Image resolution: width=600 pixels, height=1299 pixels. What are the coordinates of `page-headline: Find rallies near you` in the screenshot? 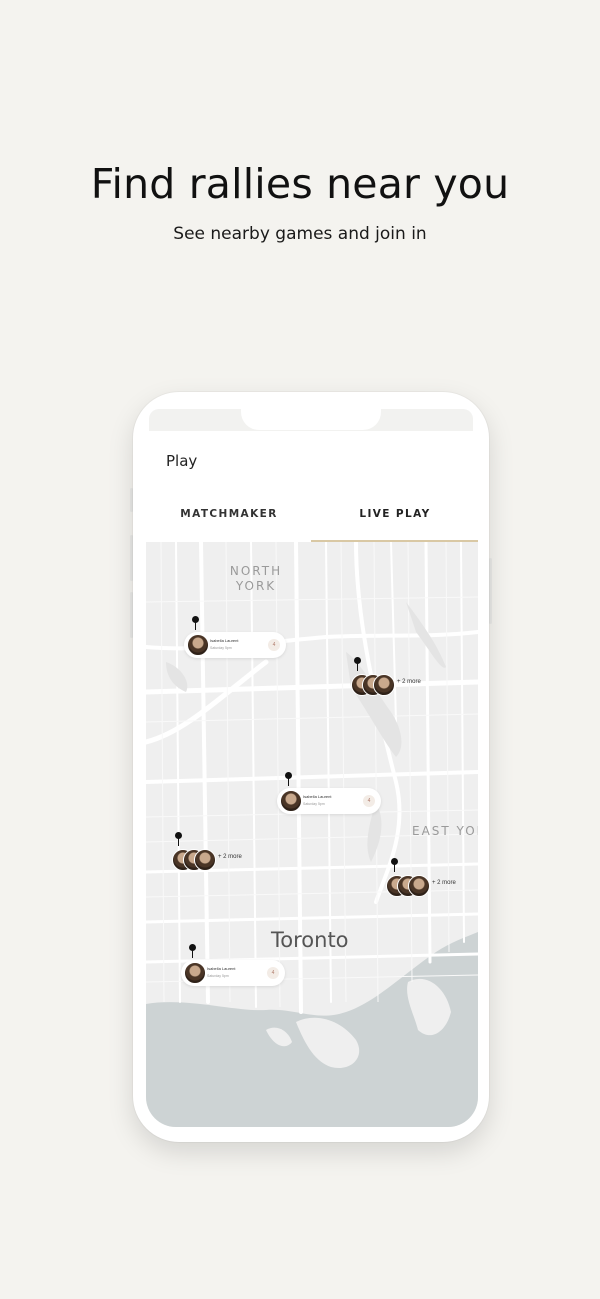 It's located at (300, 184).